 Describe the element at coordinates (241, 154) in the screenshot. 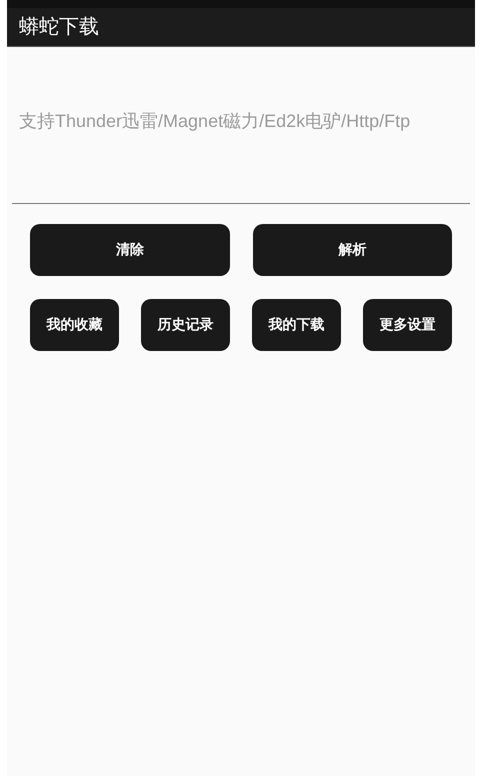

I see `link-input-field: 支持Thunder迅雷/Magnet磁力/Ed2k电驴/Http/Ftp` at that location.